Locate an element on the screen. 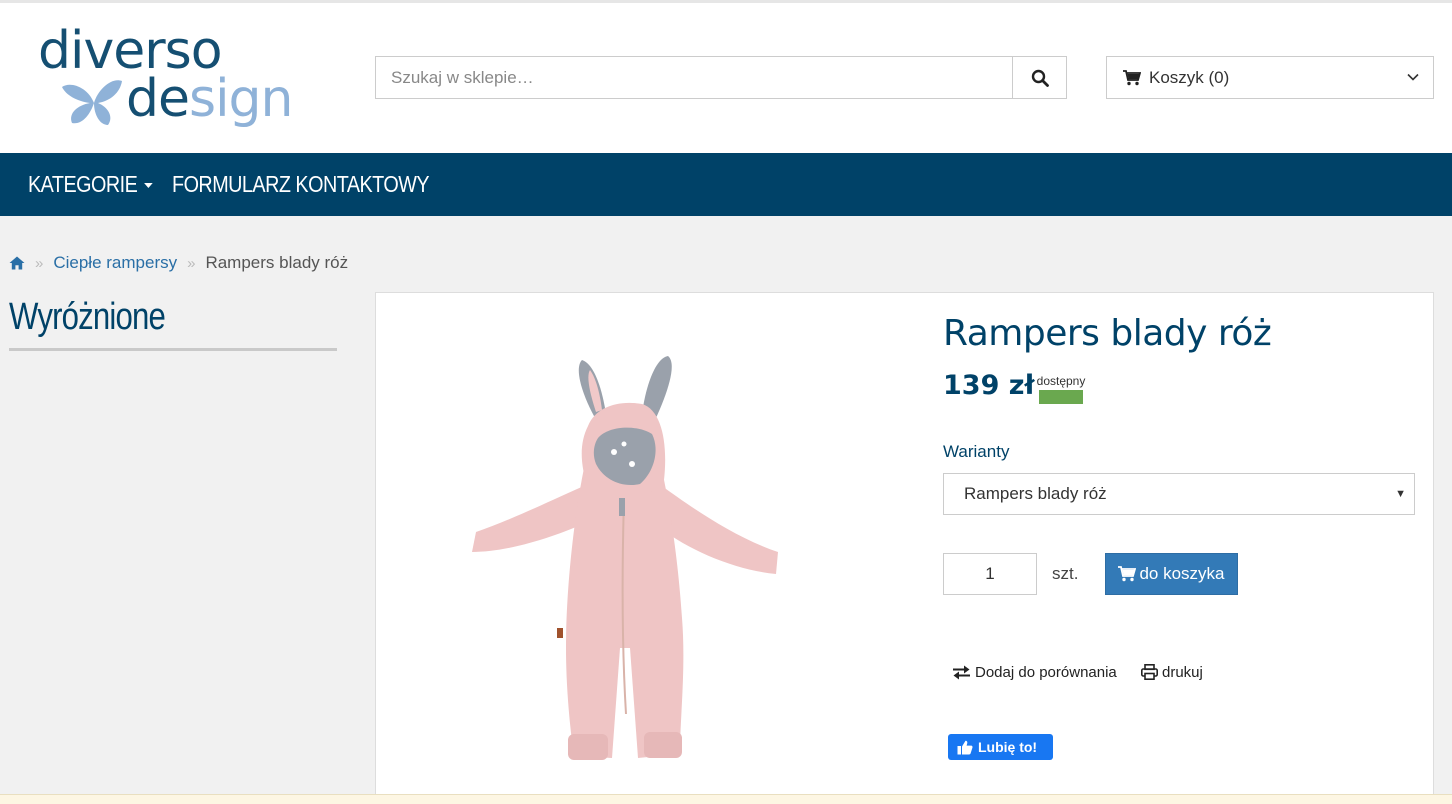 The image size is (1452, 804). cart-label: Koszyk (0) is located at coordinates (1189, 77).